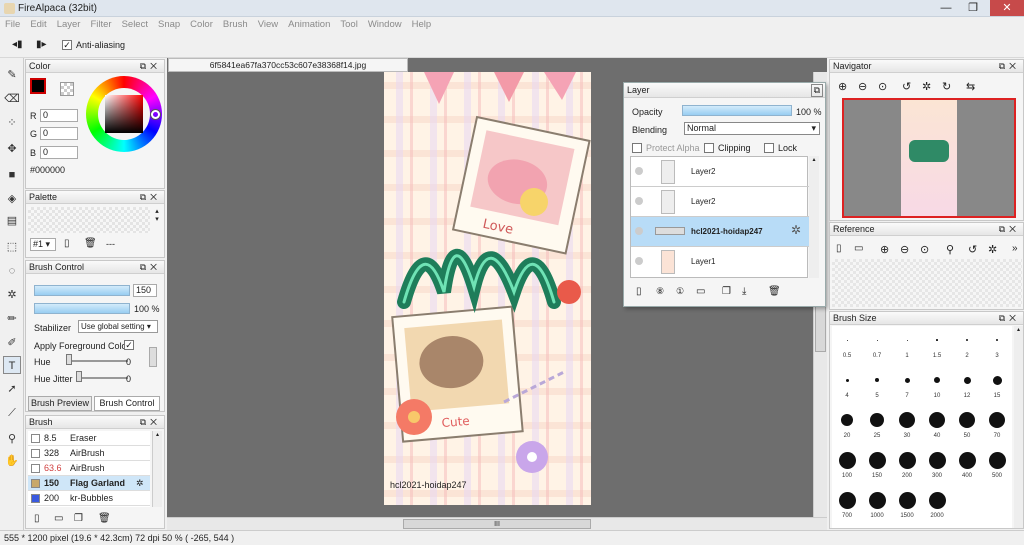 This screenshot has width=1024, height=545. What do you see at coordinates (12, 319) in the screenshot?
I see `select-pen-icon: ✏` at bounding box center [12, 319].